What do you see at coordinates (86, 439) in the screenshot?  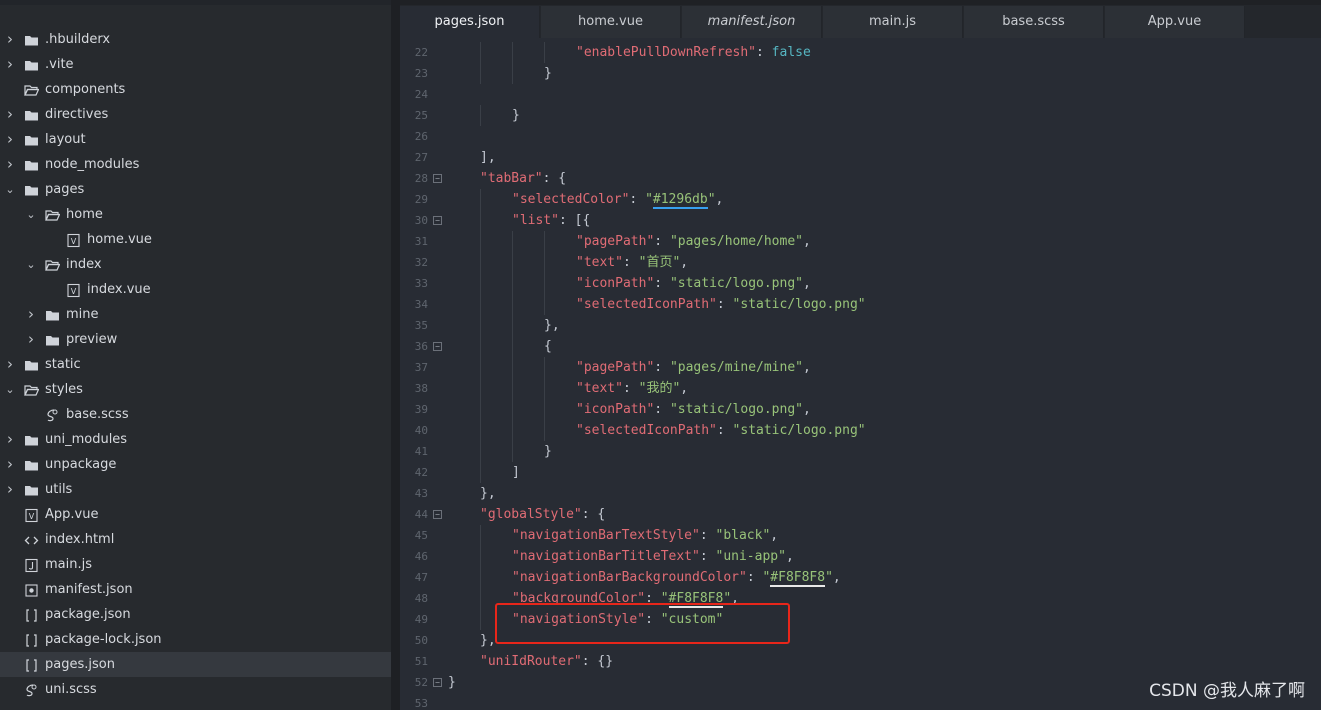 I see `tree-item-label: uni_modules` at bounding box center [86, 439].